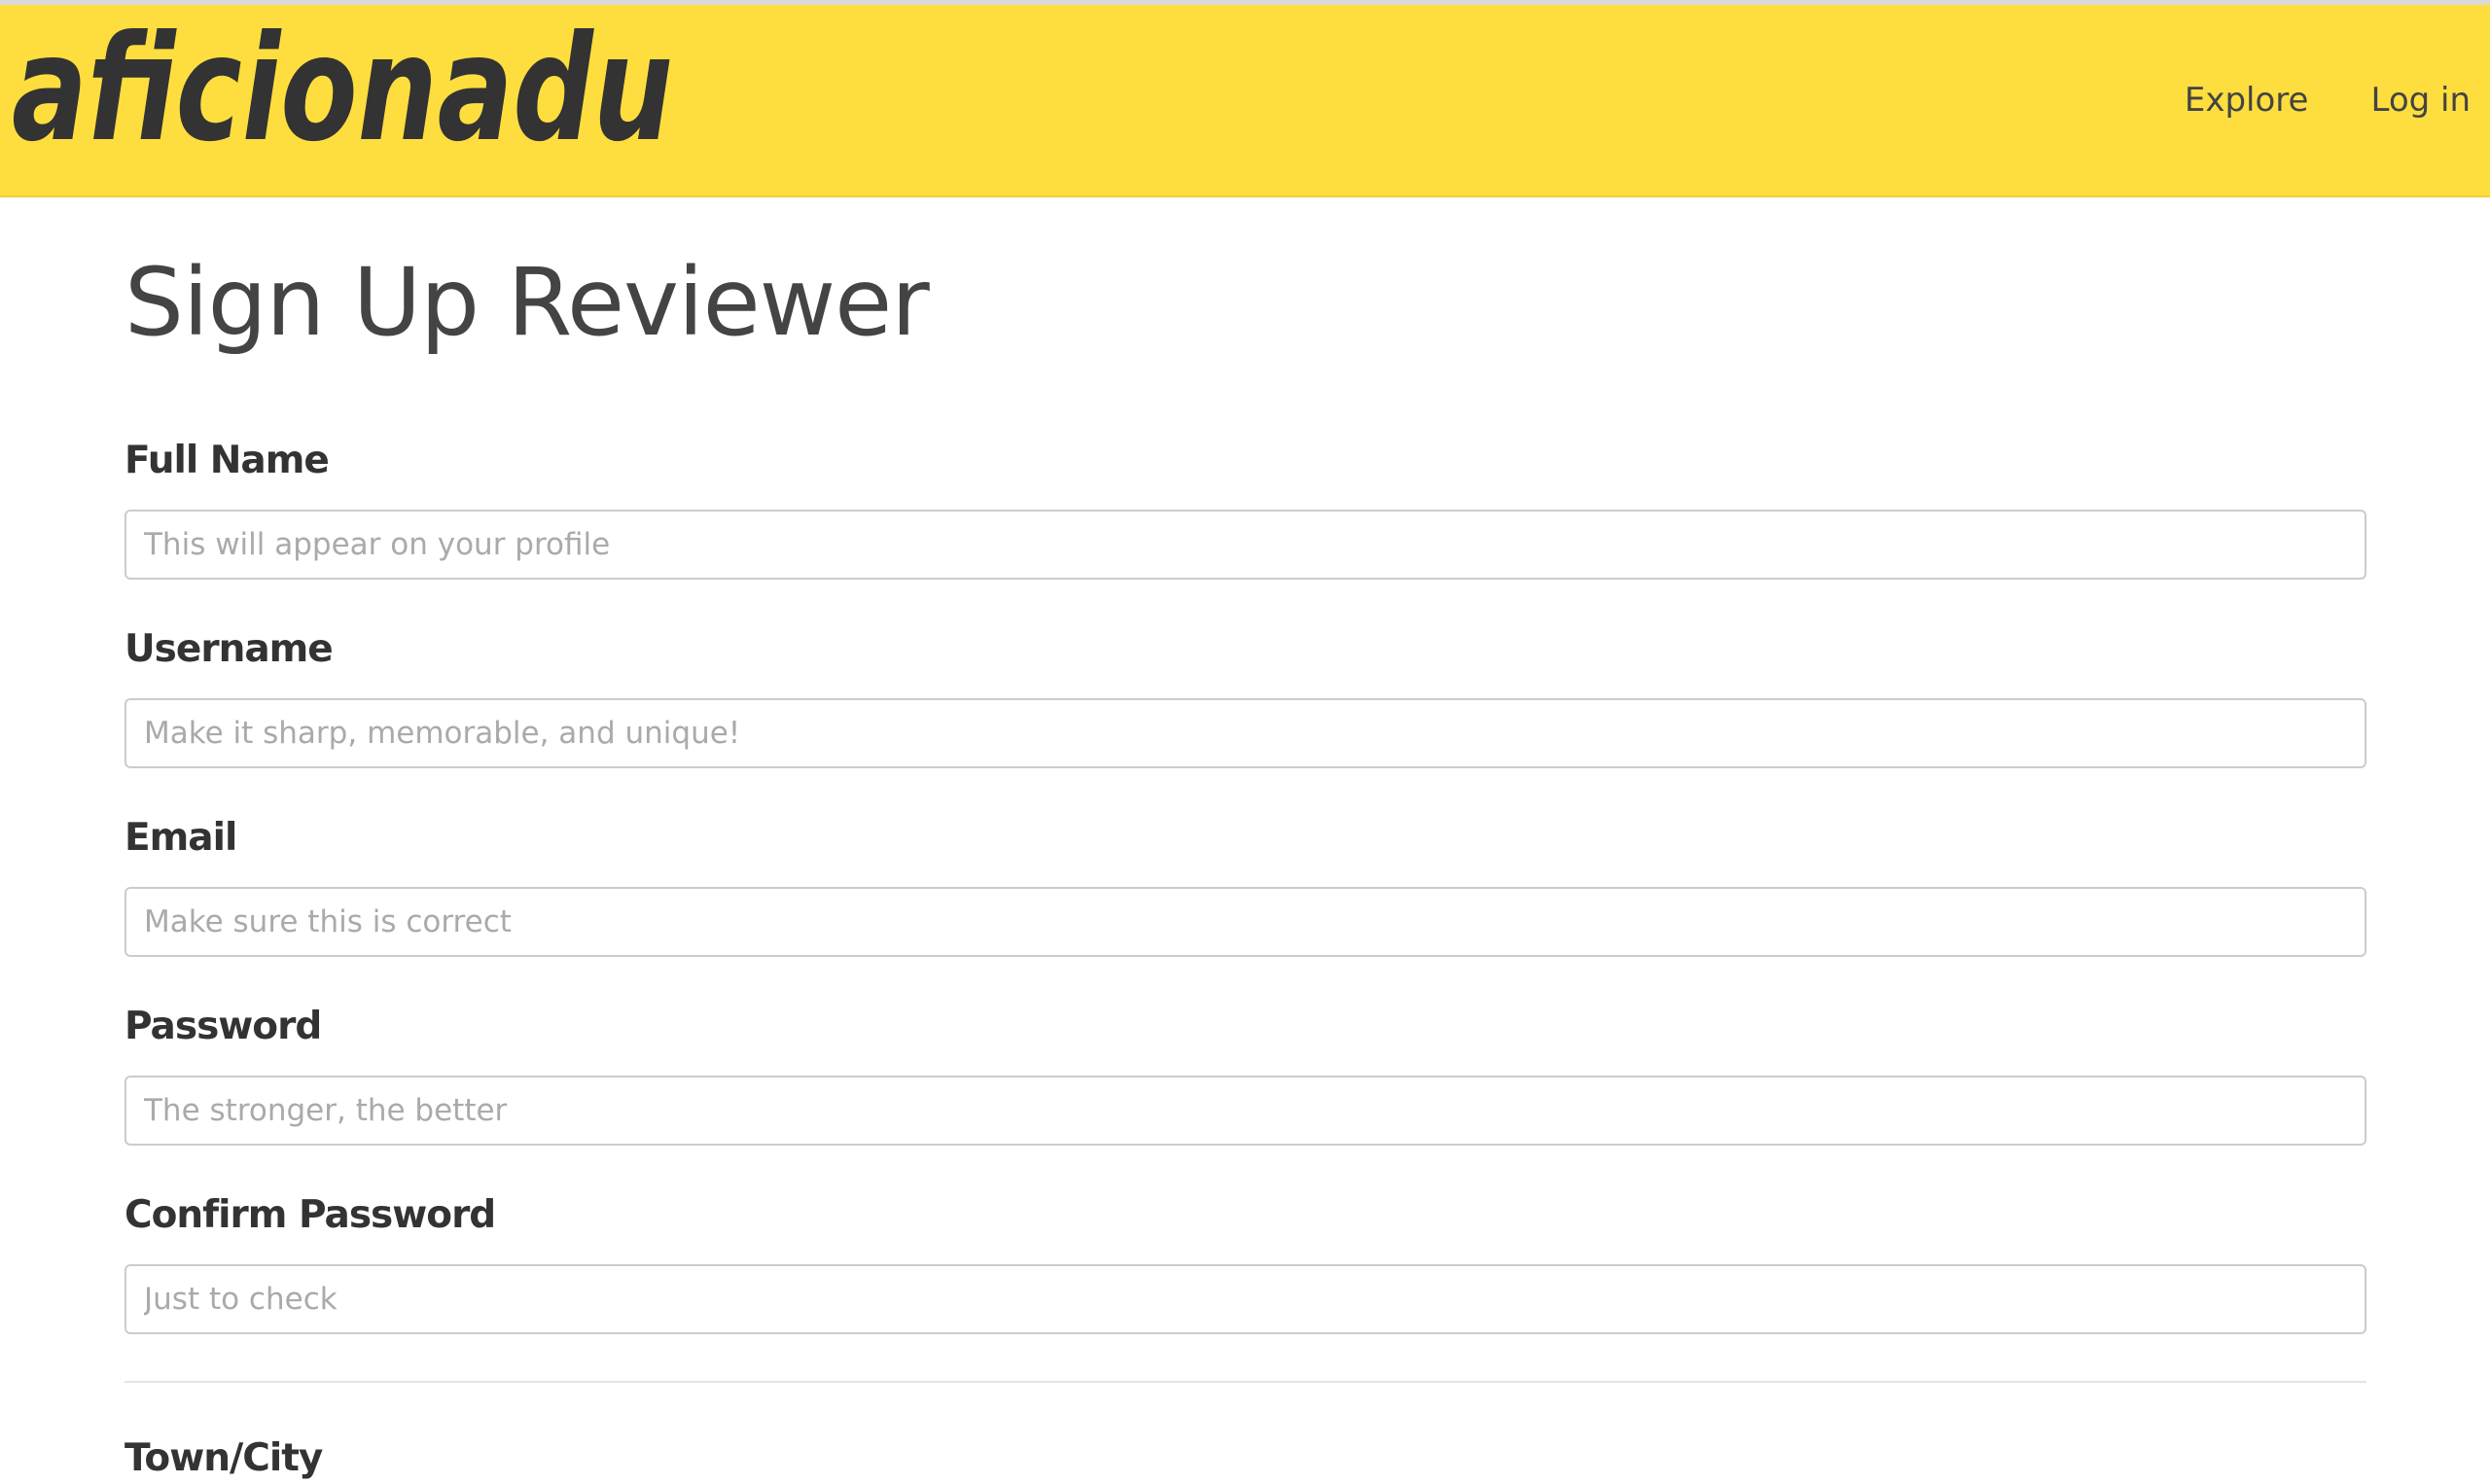  What do you see at coordinates (527, 303) in the screenshot?
I see `page-title: Sign Up Reviewer` at bounding box center [527, 303].